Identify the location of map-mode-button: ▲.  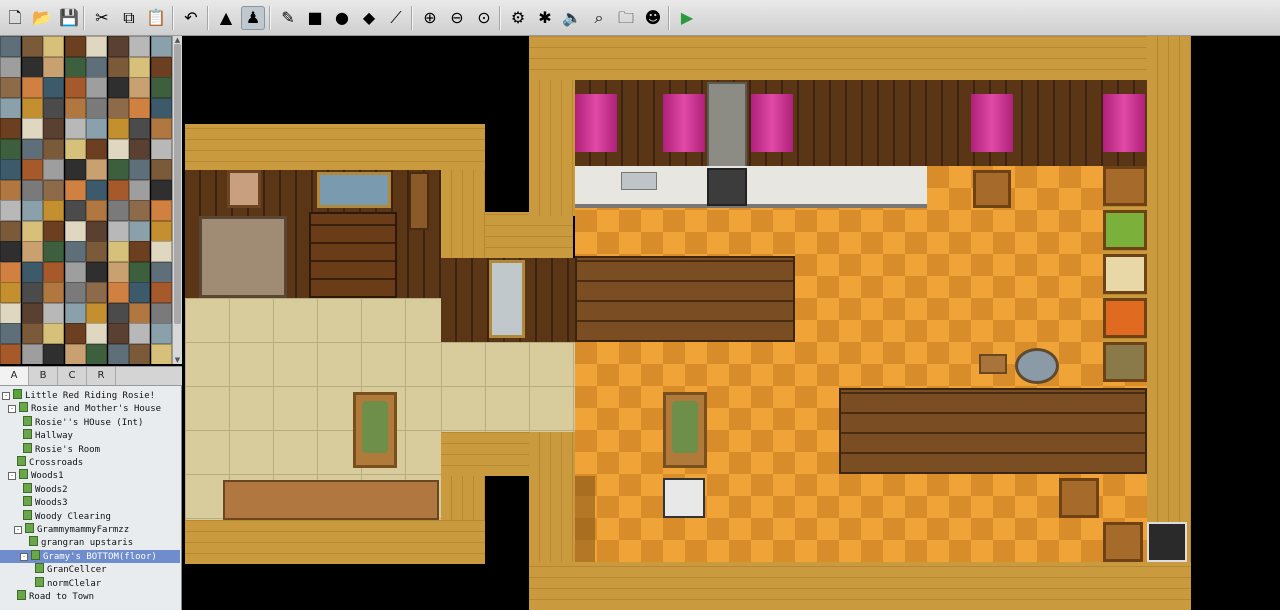
(226, 18).